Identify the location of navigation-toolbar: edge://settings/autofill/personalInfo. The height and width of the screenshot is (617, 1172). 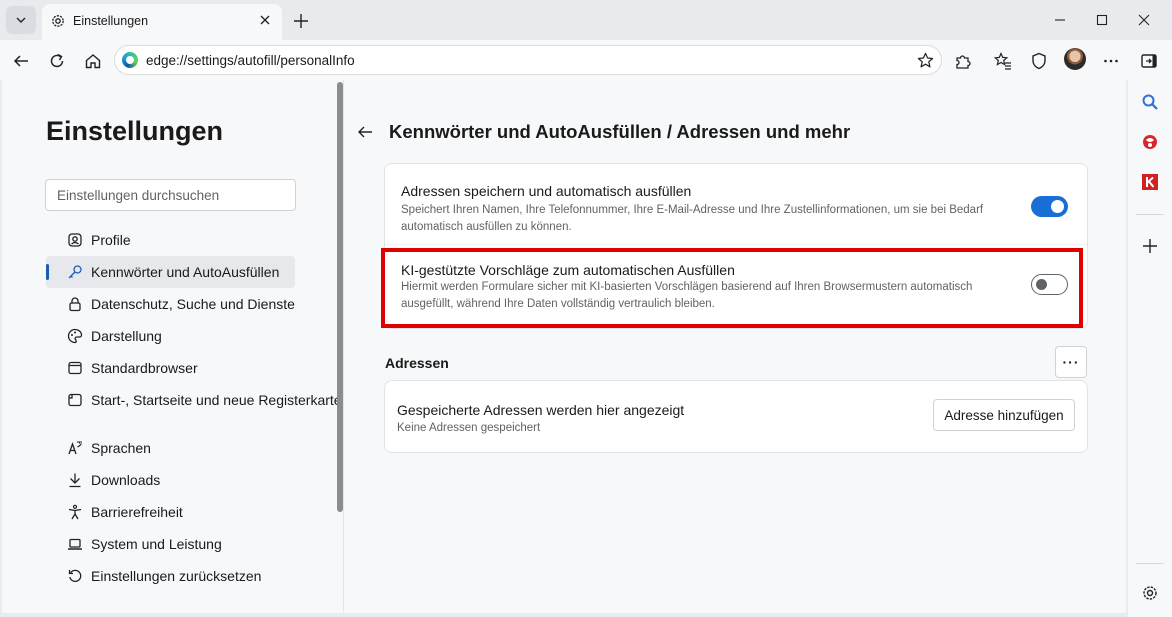
(586, 60).